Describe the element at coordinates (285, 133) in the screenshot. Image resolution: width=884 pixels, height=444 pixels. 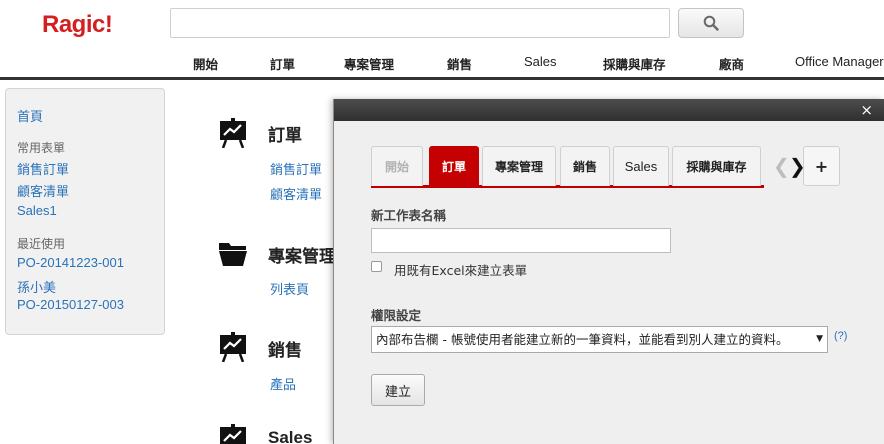
I see `section-title-orders: 訂單` at that location.